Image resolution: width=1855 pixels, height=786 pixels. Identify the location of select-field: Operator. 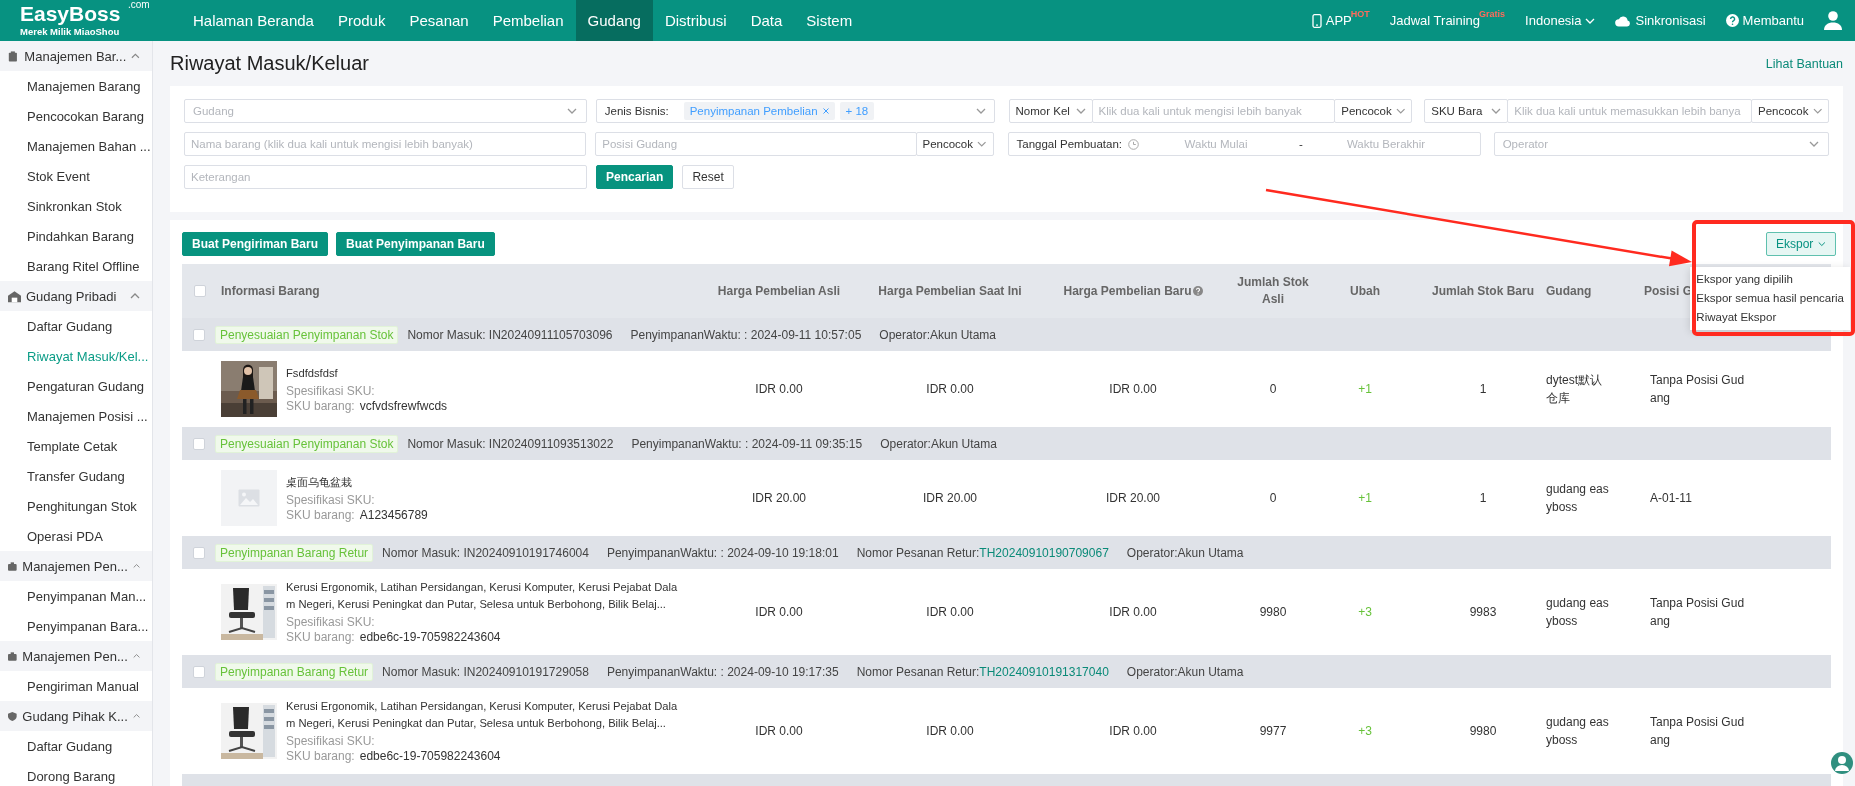
(1661, 144).